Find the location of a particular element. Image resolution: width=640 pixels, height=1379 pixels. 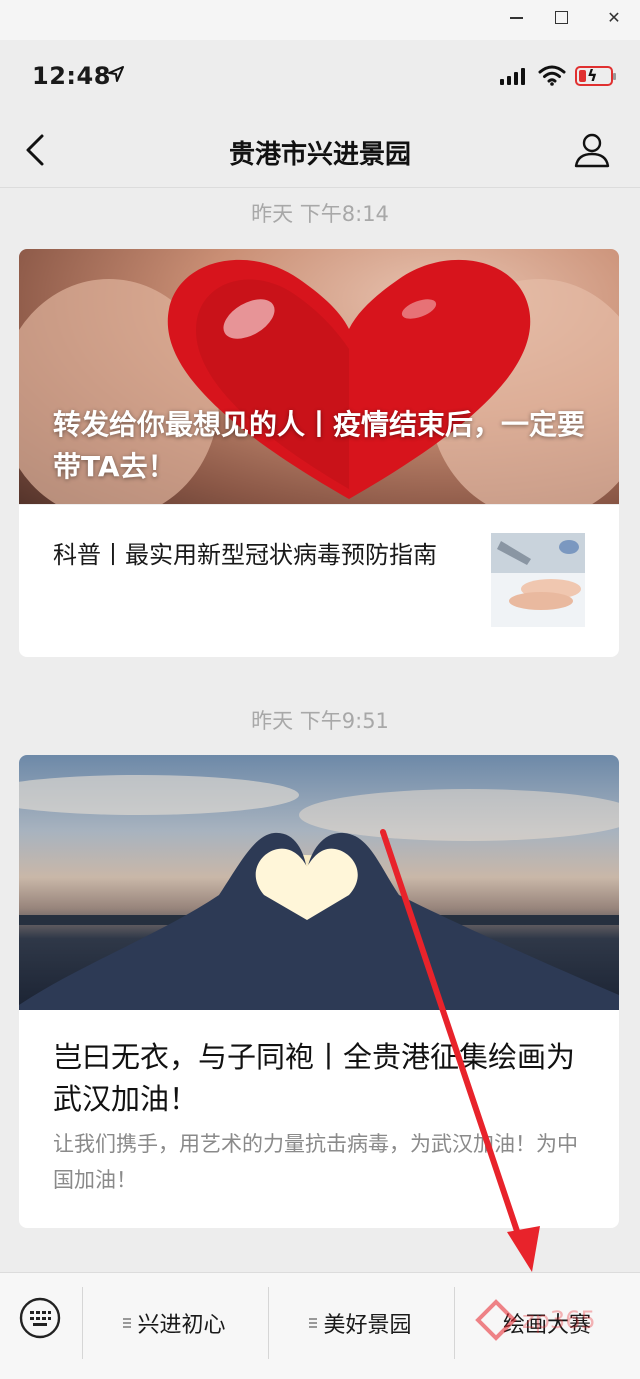

watermark-logo: zp365 is located at coordinates (535, 1320).